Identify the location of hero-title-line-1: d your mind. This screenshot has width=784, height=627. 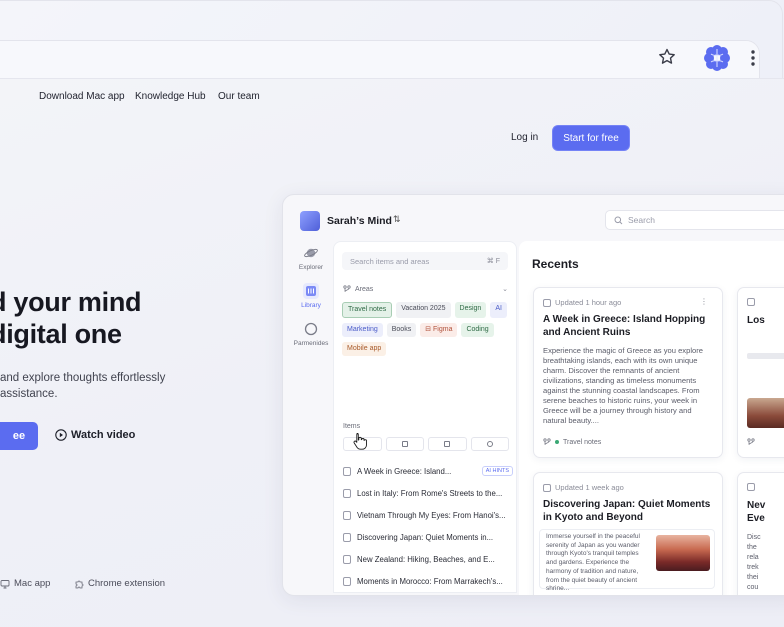
(71, 302).